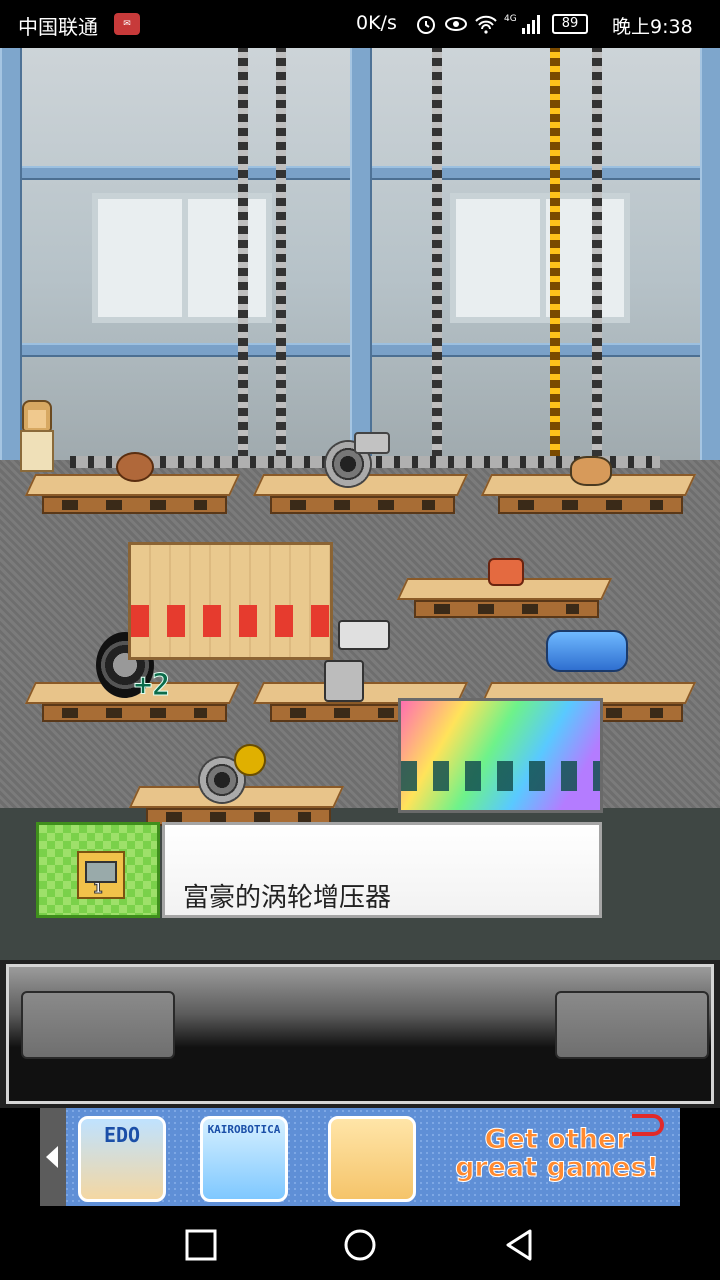 The image size is (720, 1280). Describe the element at coordinates (152, 686) in the screenshot. I see `bonus-count: +2` at that location.